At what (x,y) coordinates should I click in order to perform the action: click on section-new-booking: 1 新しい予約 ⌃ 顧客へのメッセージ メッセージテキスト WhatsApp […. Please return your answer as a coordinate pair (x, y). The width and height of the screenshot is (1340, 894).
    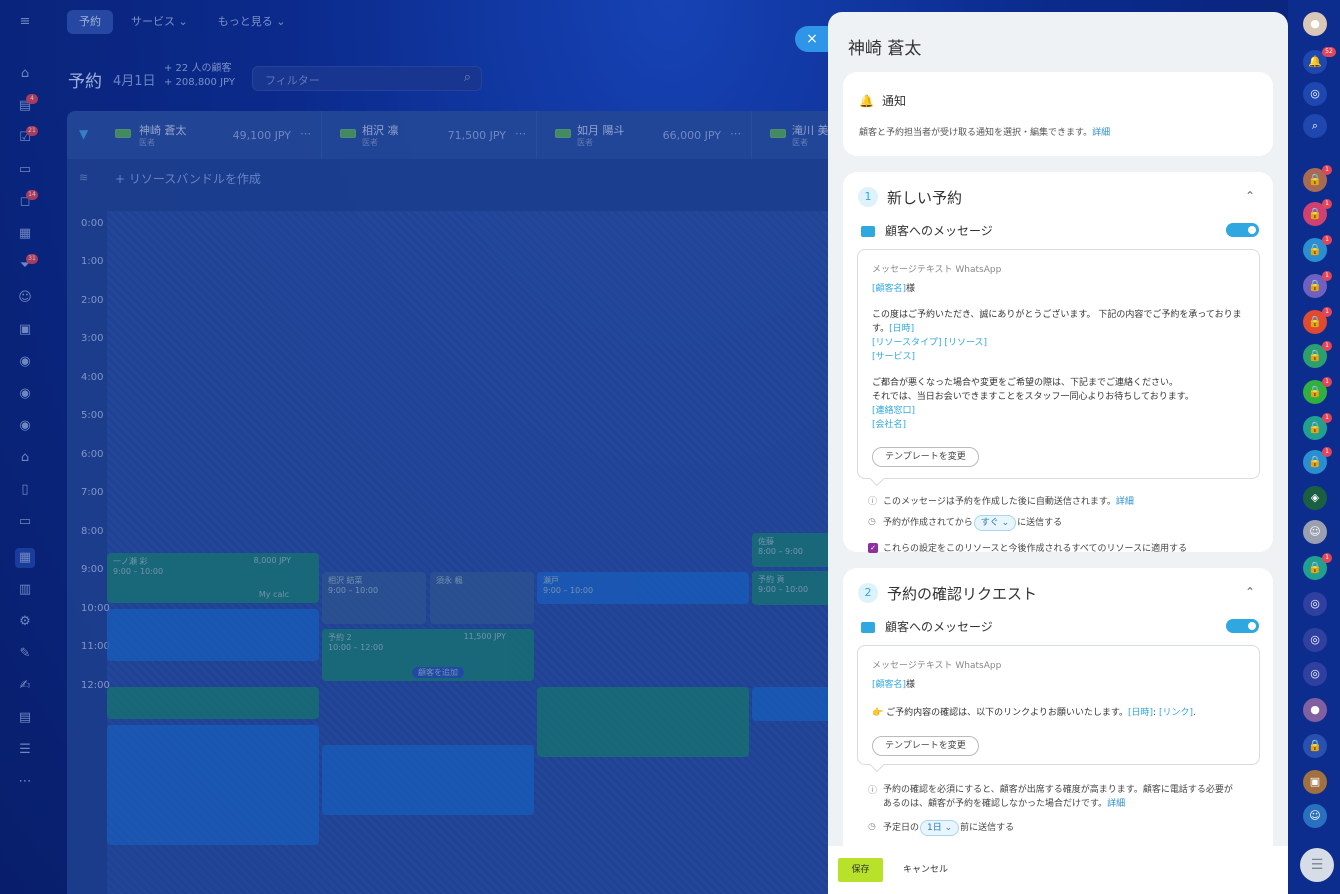
    Looking at the image, I should click on (1058, 363).